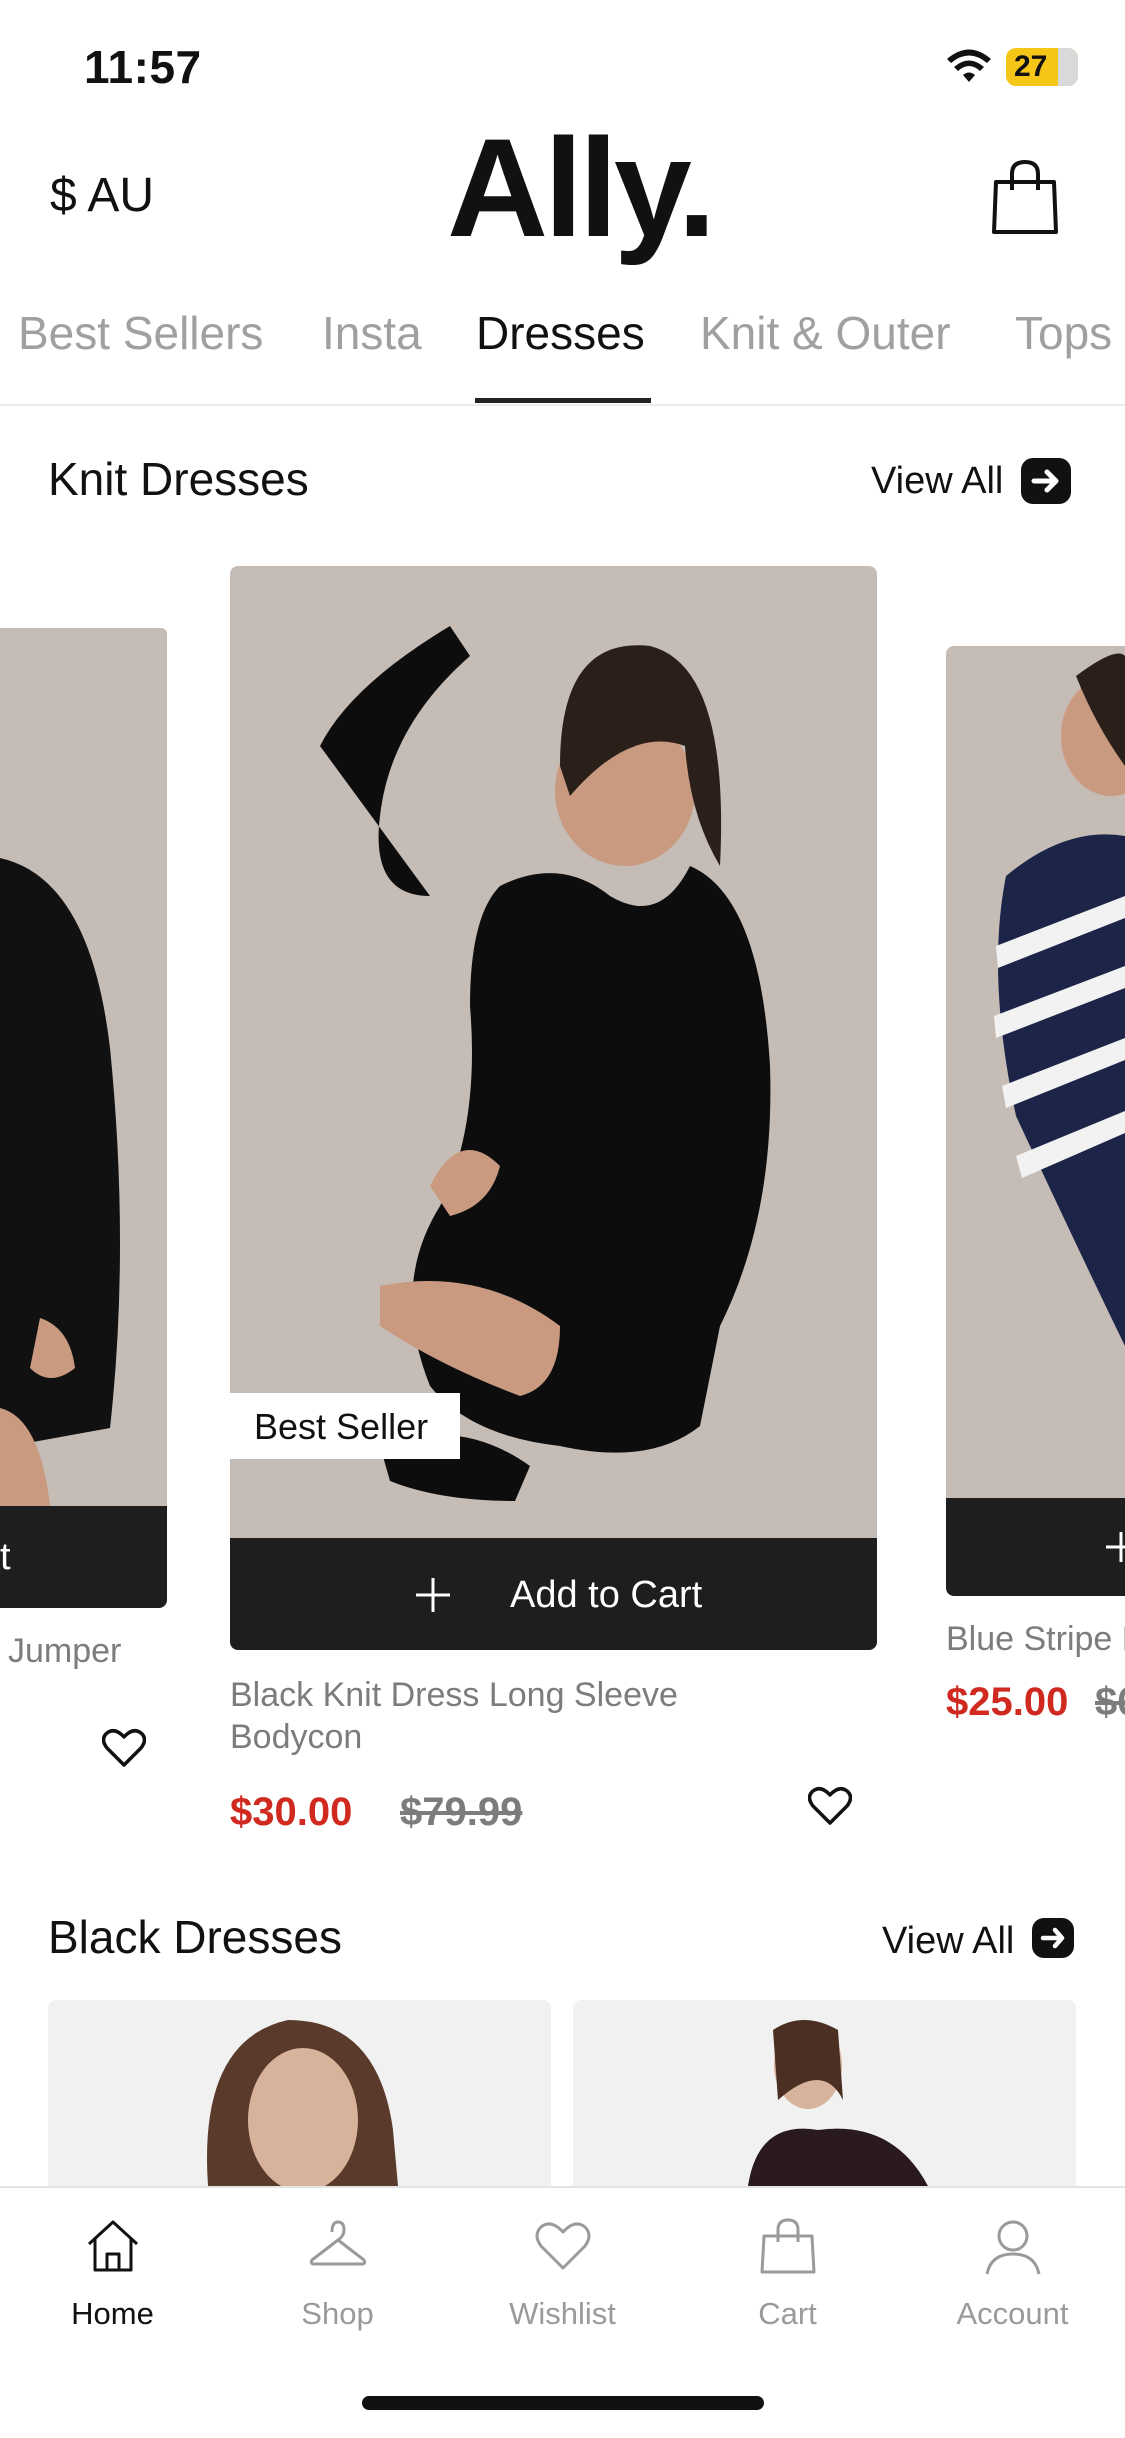 This screenshot has height=2438, width=1125. Describe the element at coordinates (562, 2273) in the screenshot. I see `nav-wishlist: Wishlist` at that location.